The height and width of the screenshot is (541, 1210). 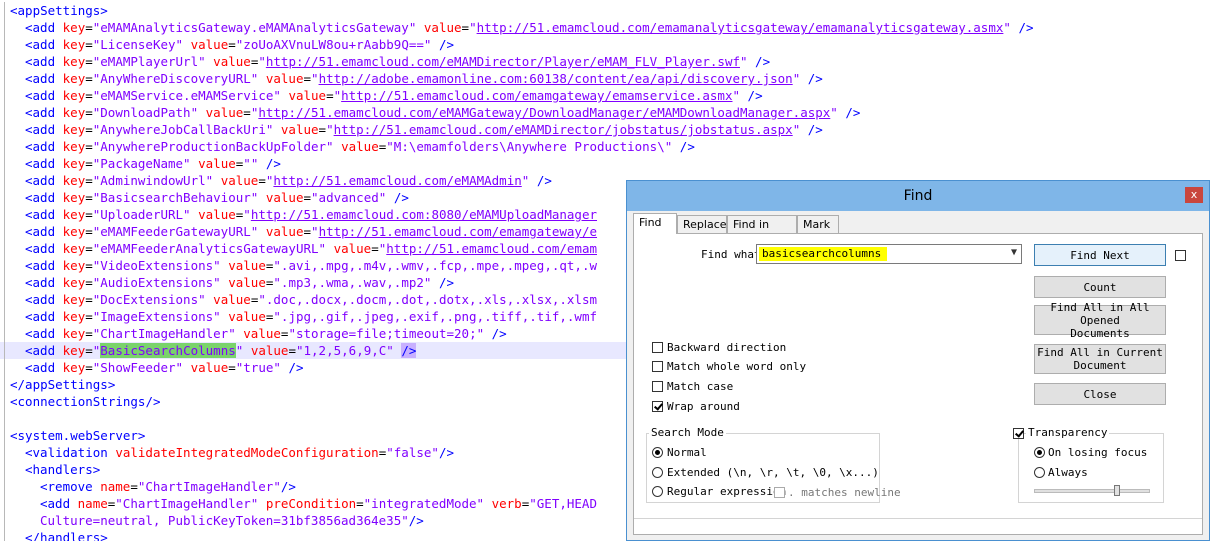 I want to click on on-losing-focus-label: On losing focus, so click(x=1098, y=452).